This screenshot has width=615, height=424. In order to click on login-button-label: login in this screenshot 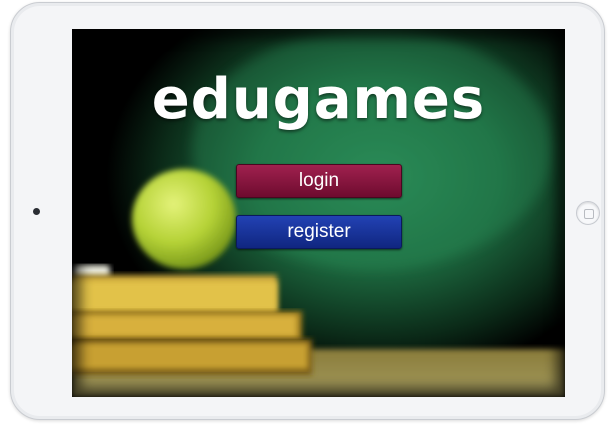, I will do `click(319, 180)`.